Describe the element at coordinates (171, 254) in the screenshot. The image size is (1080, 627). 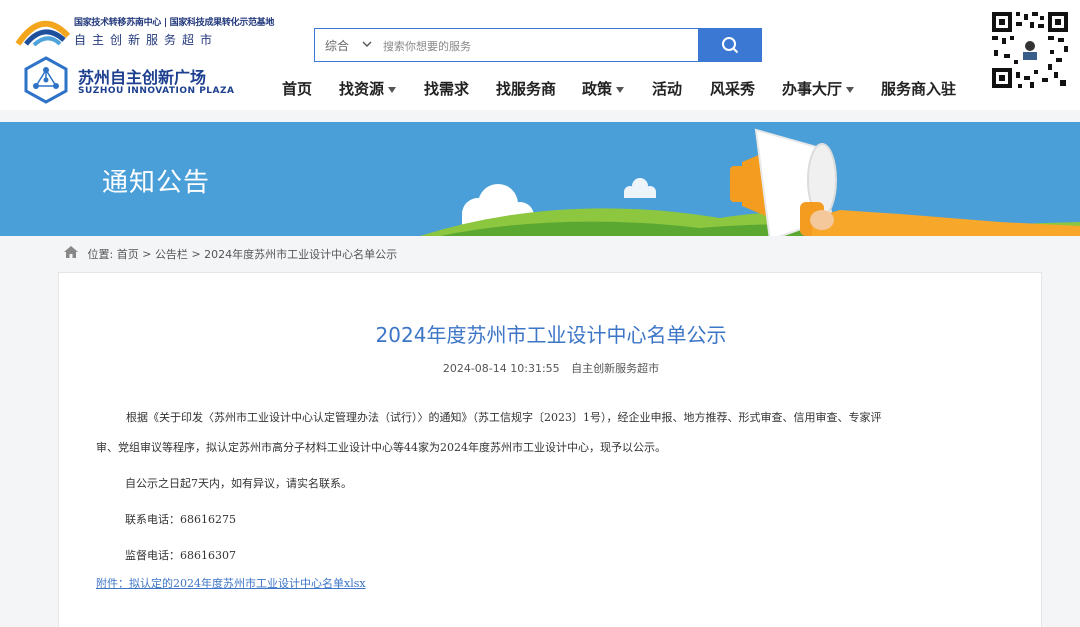
I see `breadcrumb-section-link: 公告栏` at that location.